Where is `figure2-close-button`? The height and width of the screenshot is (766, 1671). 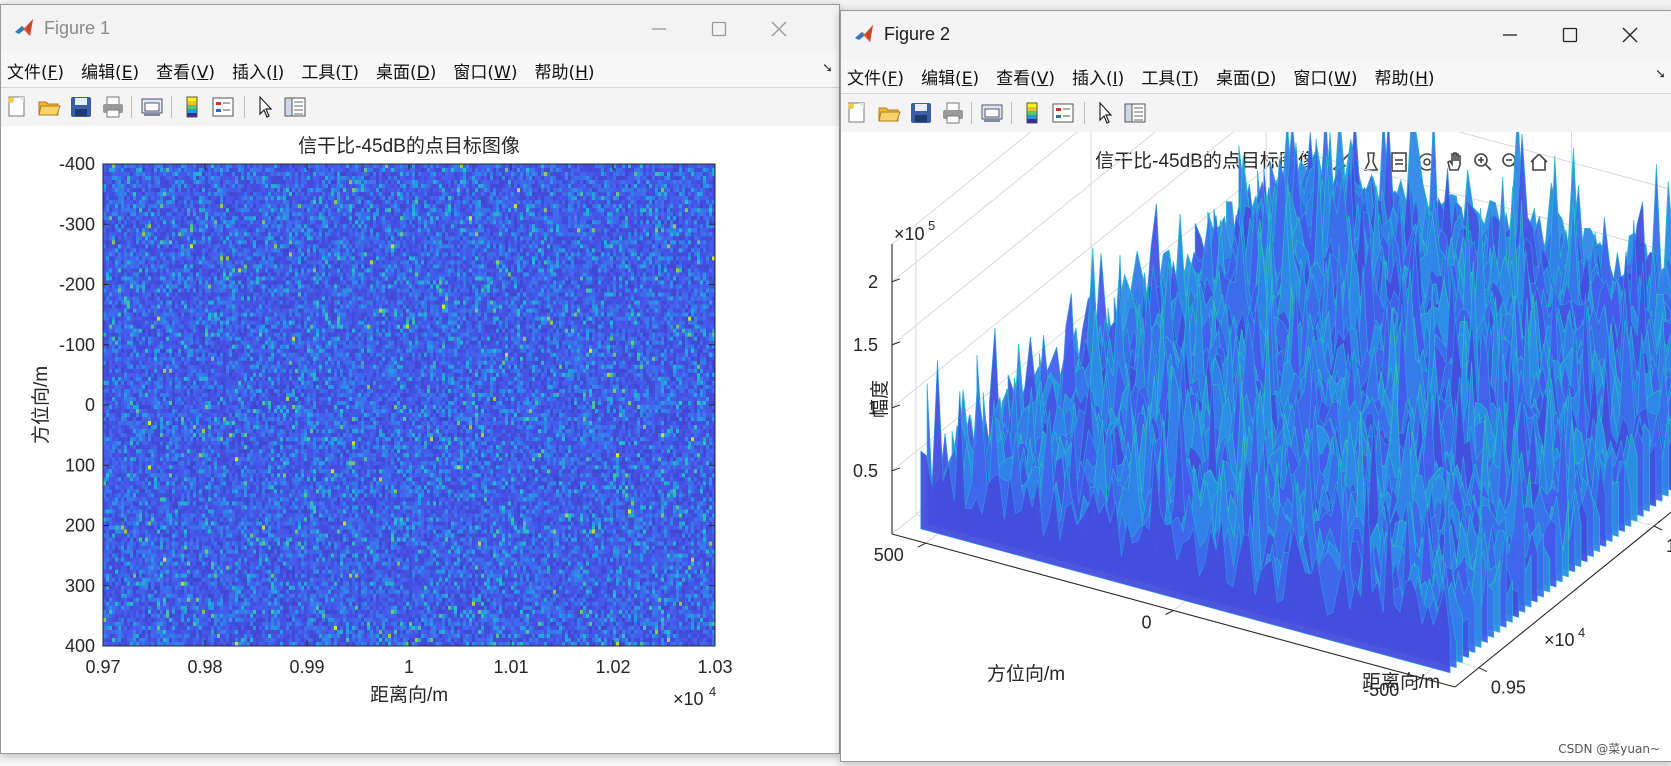
figure2-close-button is located at coordinates (1630, 35).